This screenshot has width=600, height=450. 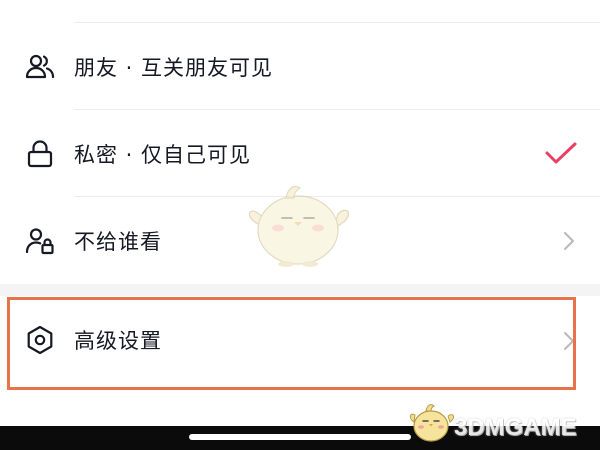 I want to click on lock-icon, so click(x=40, y=154).